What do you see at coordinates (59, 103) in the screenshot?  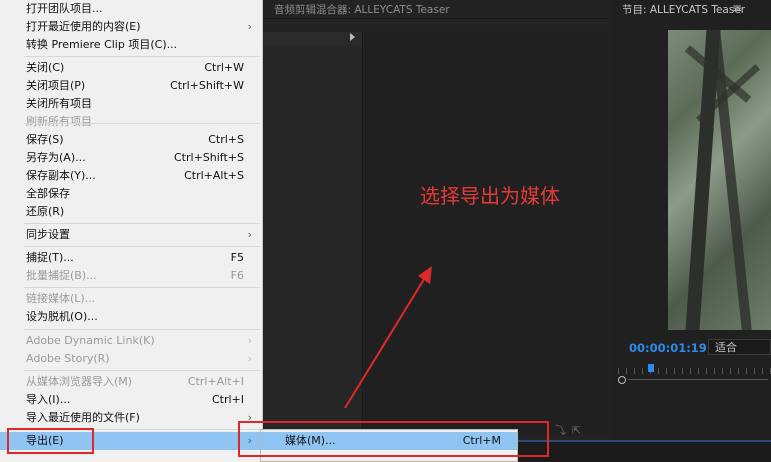 I see `menu-item-label: 关闭所有项目` at bounding box center [59, 103].